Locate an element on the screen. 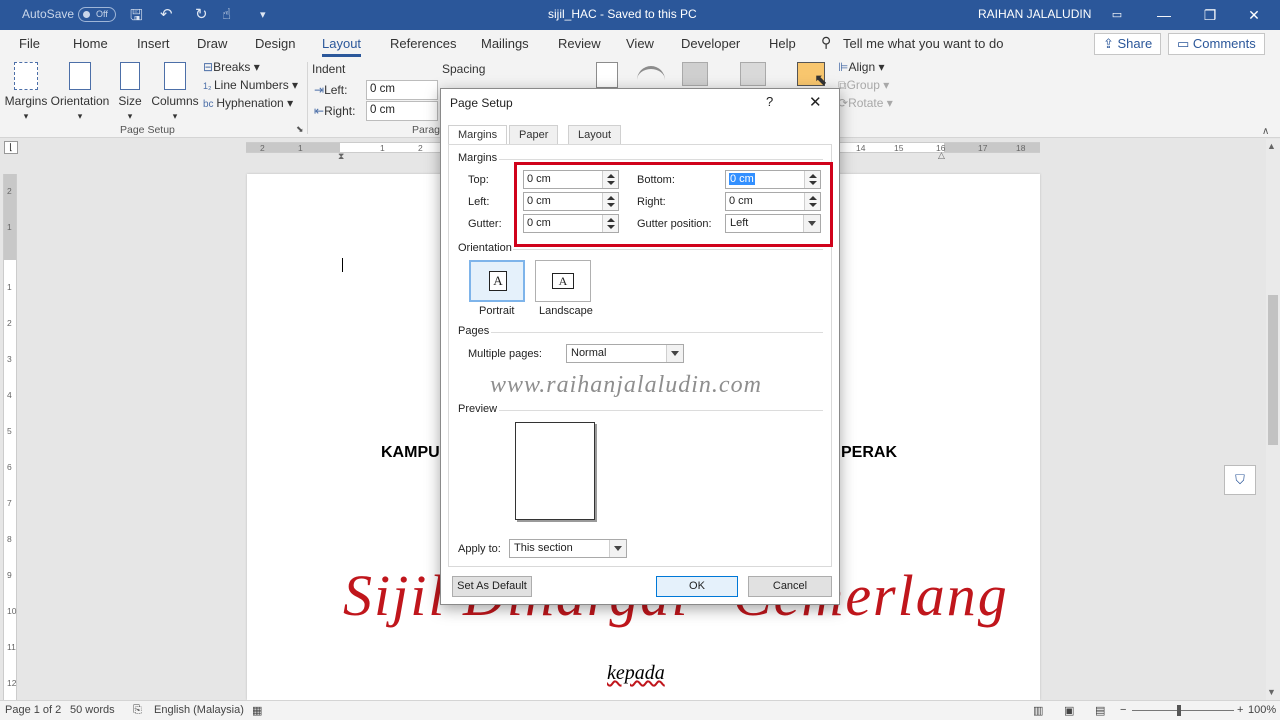 The height and width of the screenshot is (720, 1280). touch-mode-icon: ☝ is located at coordinates (226, 14).